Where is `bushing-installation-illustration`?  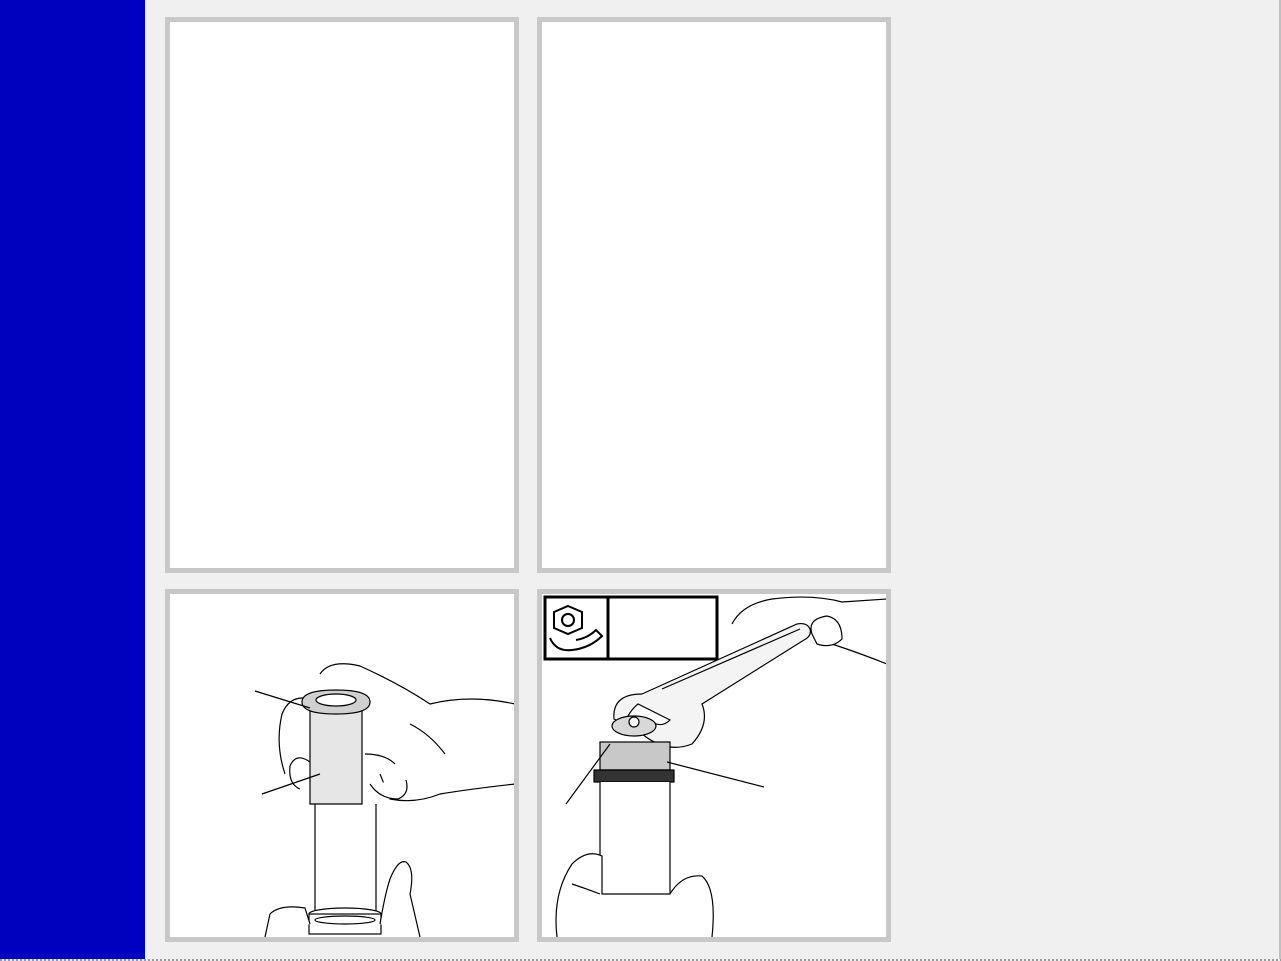 bushing-installation-illustration is located at coordinates (384, 800).